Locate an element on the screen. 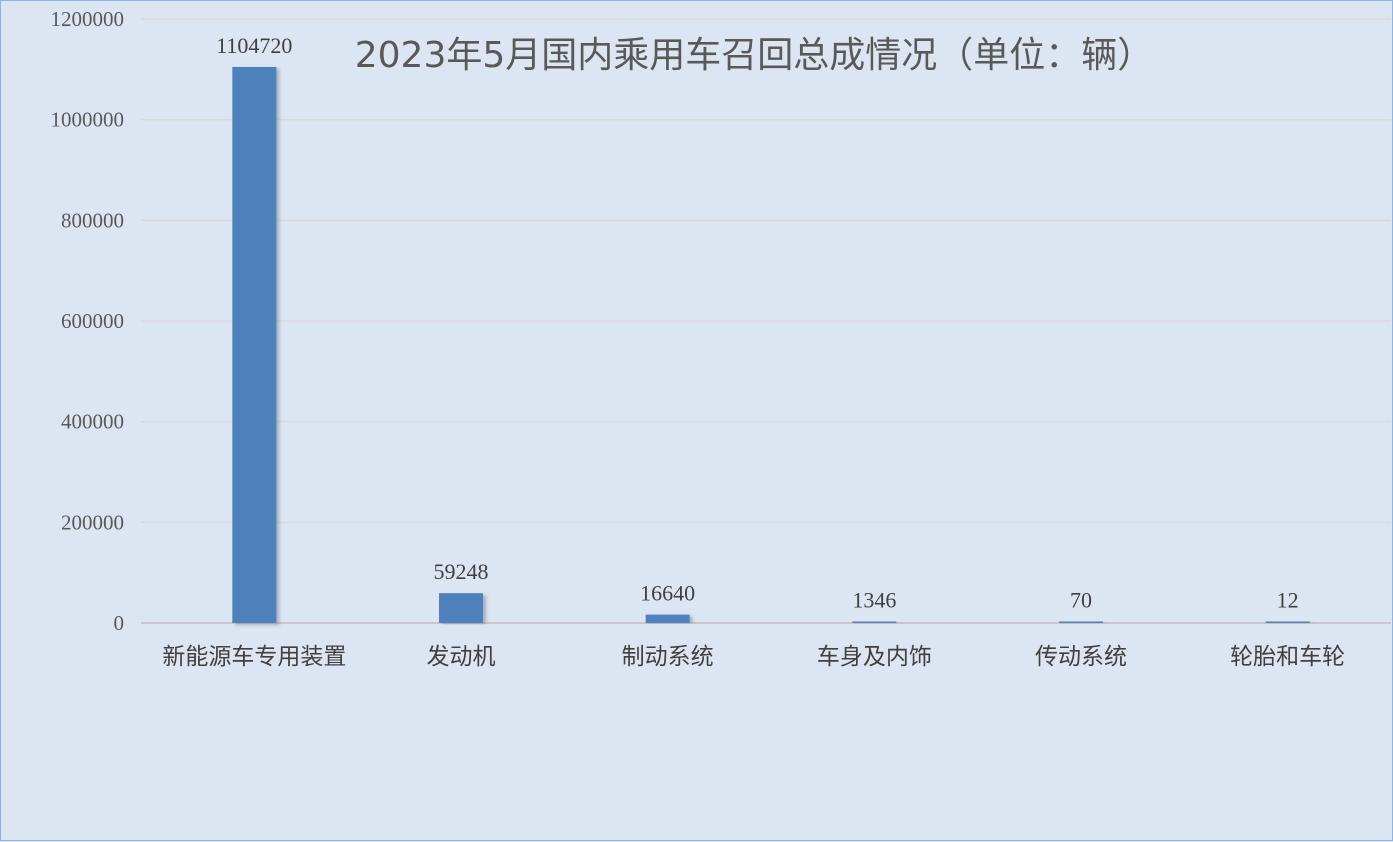  data-label: 12 is located at coordinates (1288, 600).